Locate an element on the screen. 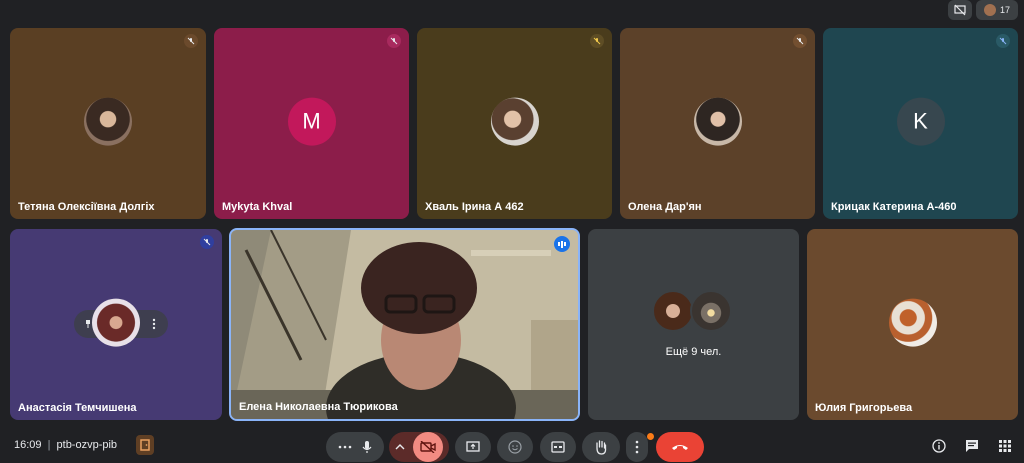  captions-icon is located at coordinates (558, 447).